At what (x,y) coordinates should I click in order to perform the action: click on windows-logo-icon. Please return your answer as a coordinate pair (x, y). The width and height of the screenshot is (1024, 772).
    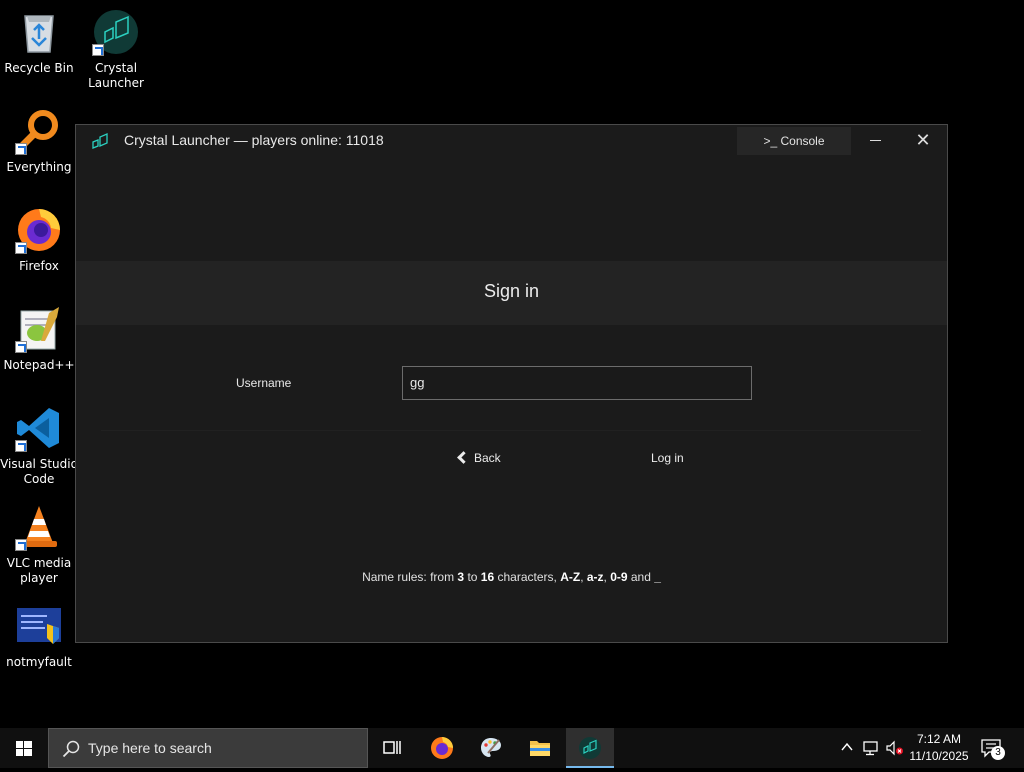
    Looking at the image, I should click on (24, 748).